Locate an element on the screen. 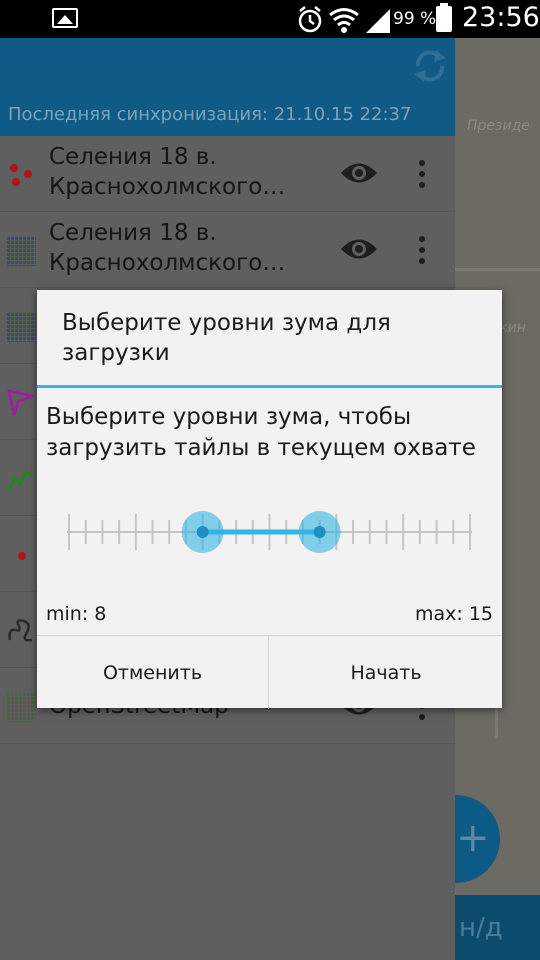 The width and height of the screenshot is (540, 960). max-zoom-thumb is located at coordinates (319, 532).